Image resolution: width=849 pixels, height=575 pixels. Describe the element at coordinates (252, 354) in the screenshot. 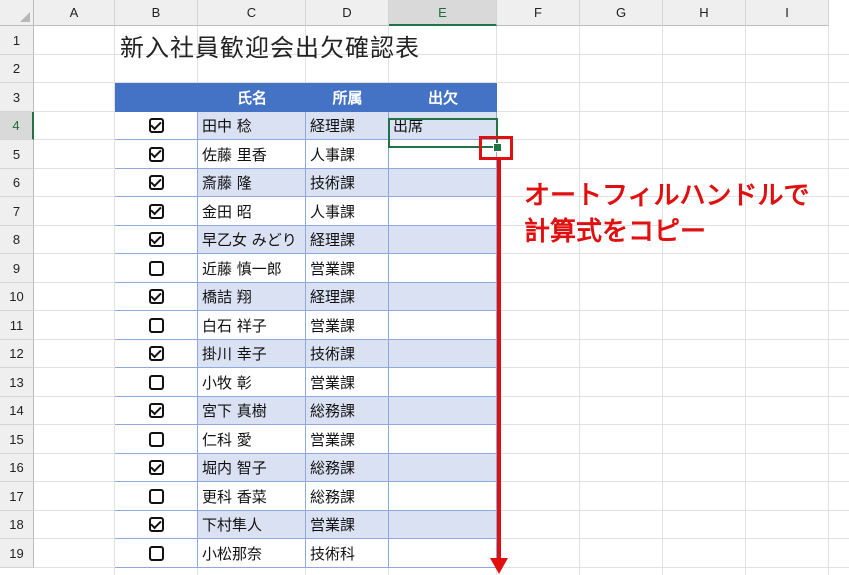

I see `name-cell: 掛川 幸子` at that location.